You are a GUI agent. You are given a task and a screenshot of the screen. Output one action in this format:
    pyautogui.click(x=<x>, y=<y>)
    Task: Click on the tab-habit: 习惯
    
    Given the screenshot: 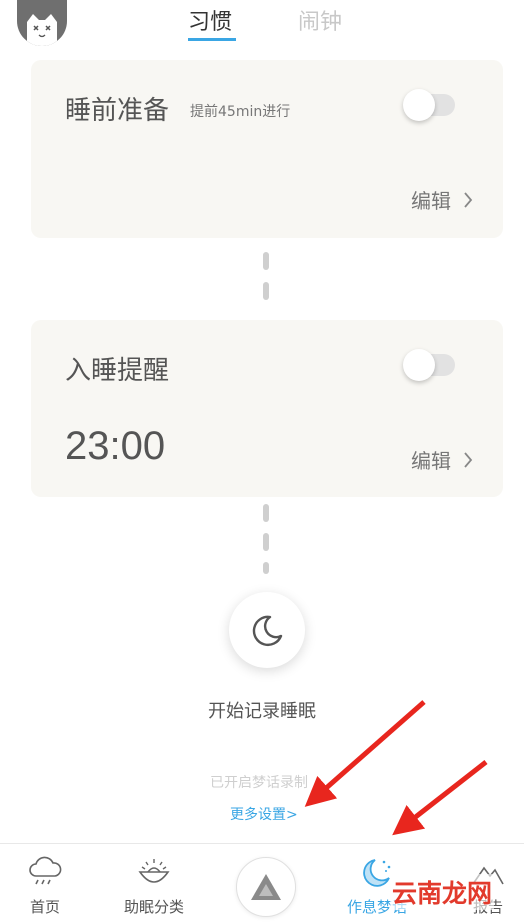 What is the action you would take?
    pyautogui.click(x=243, y=23)
    